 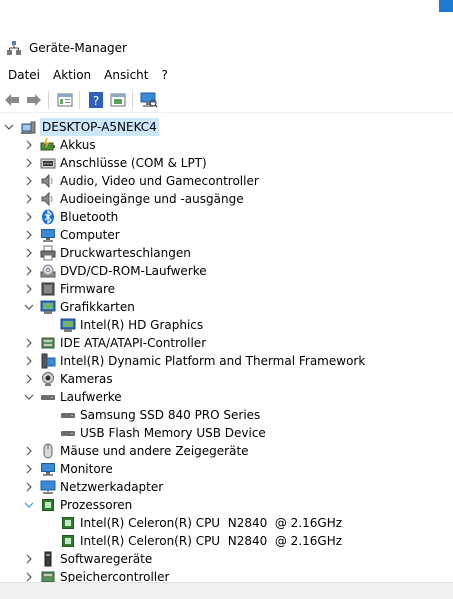 I want to click on tree-item-label: Laufwerke, so click(x=91, y=397).